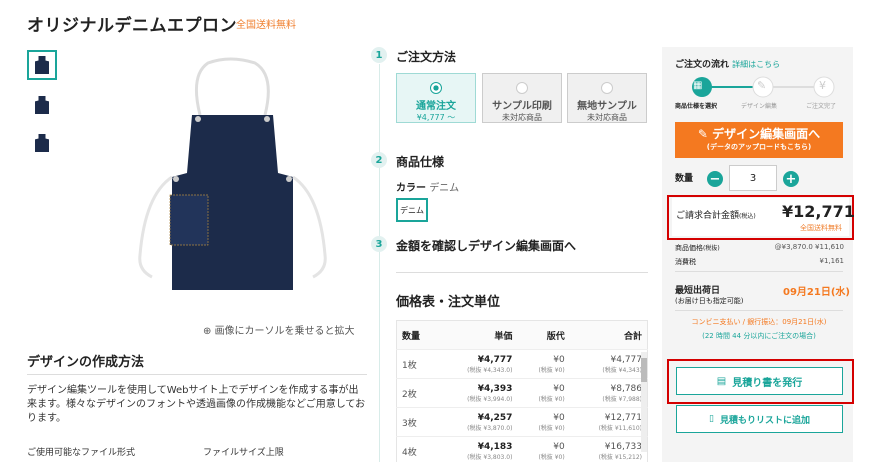 Image resolution: width=880 pixels, height=462 pixels. Describe the element at coordinates (209, 331) in the screenshot. I see `zoom-icon: ⊕` at that location.